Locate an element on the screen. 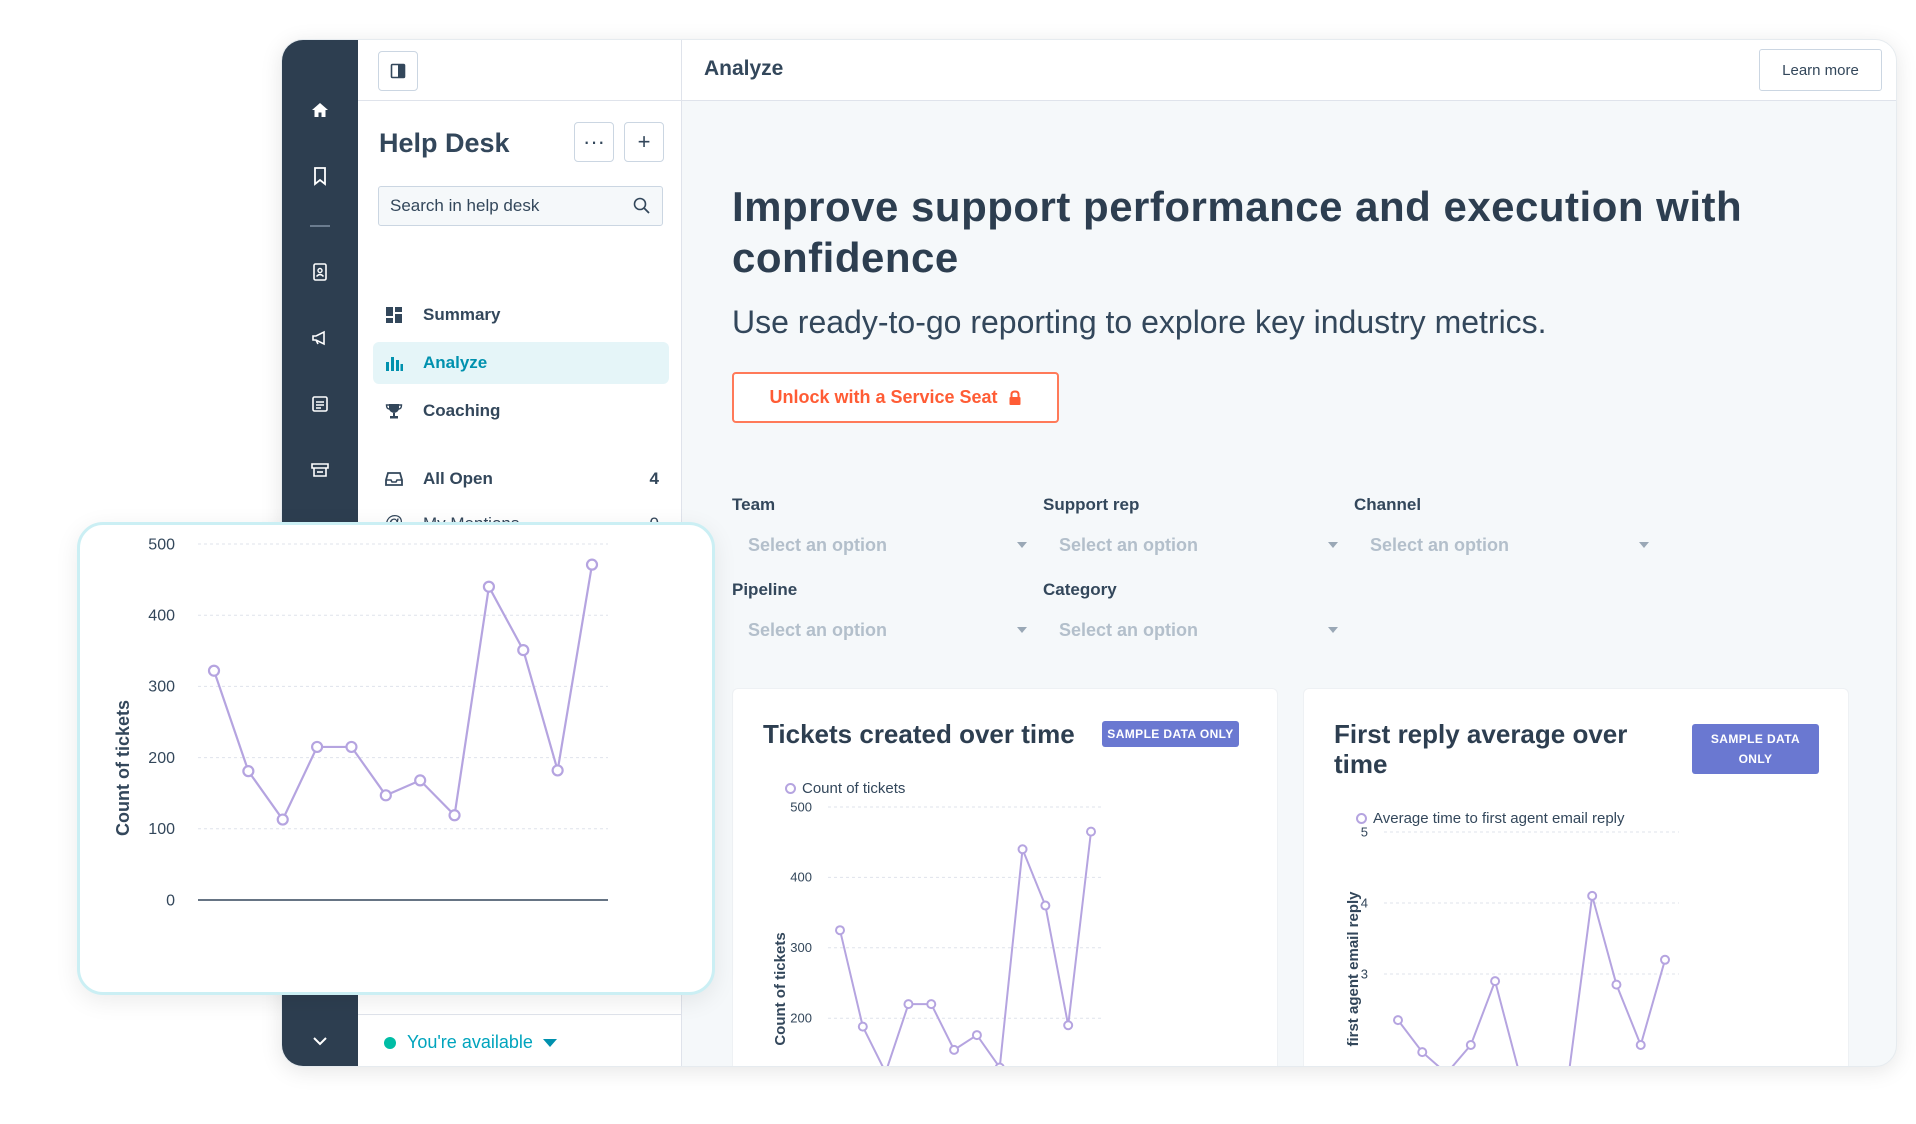  y-axis-label: first agent email reply is located at coordinates (1353, 969).